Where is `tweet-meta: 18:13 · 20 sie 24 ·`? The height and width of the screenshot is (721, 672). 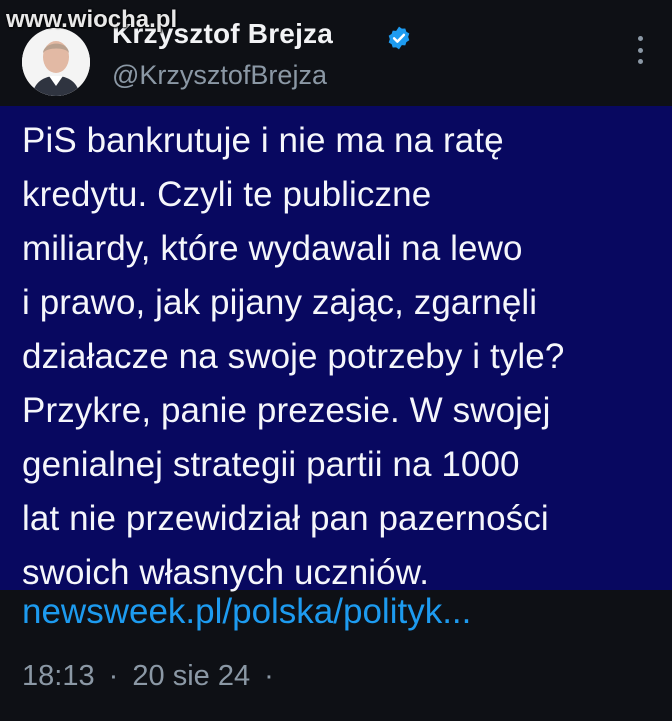
tweet-meta: 18:13 · 20 sie 24 · is located at coordinates (151, 676).